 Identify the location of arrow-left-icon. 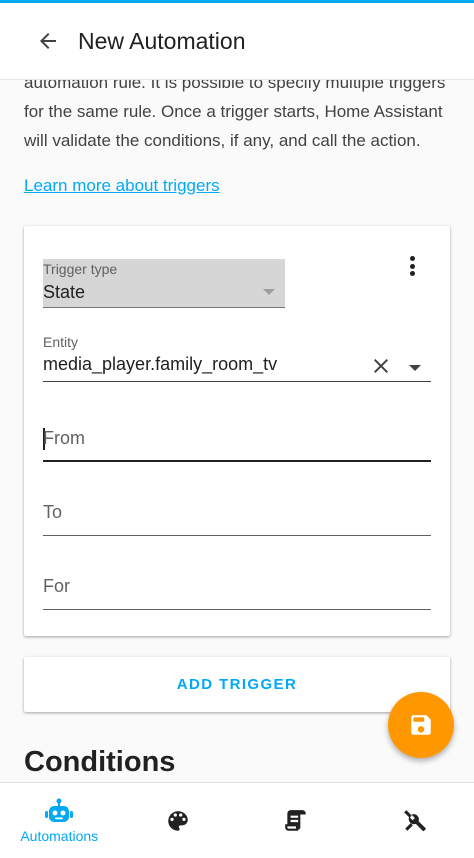
(48, 41).